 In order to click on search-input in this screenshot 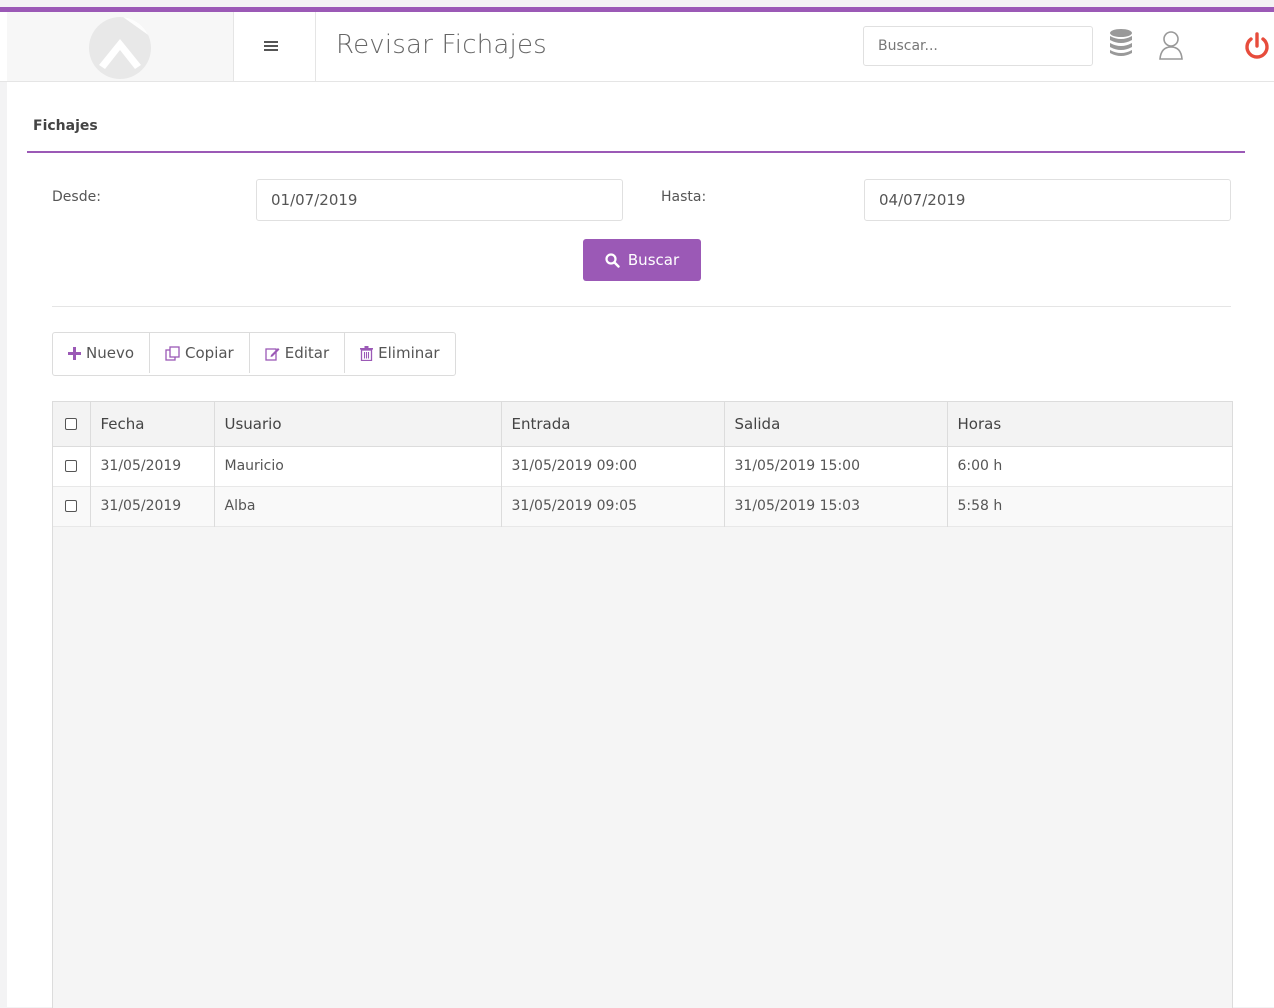, I will do `click(978, 46)`.